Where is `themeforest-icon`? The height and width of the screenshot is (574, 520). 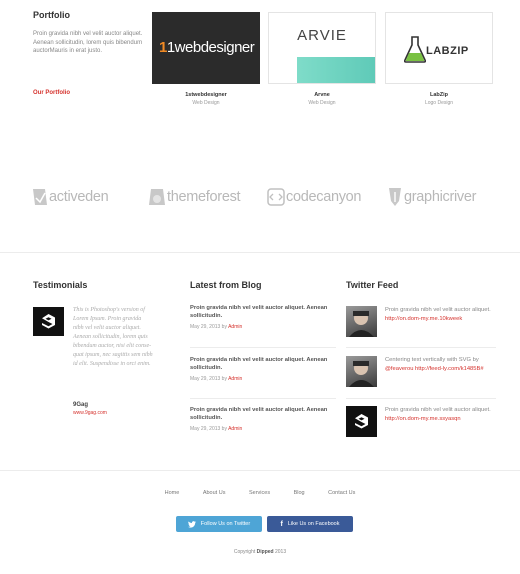 themeforest-icon is located at coordinates (157, 197).